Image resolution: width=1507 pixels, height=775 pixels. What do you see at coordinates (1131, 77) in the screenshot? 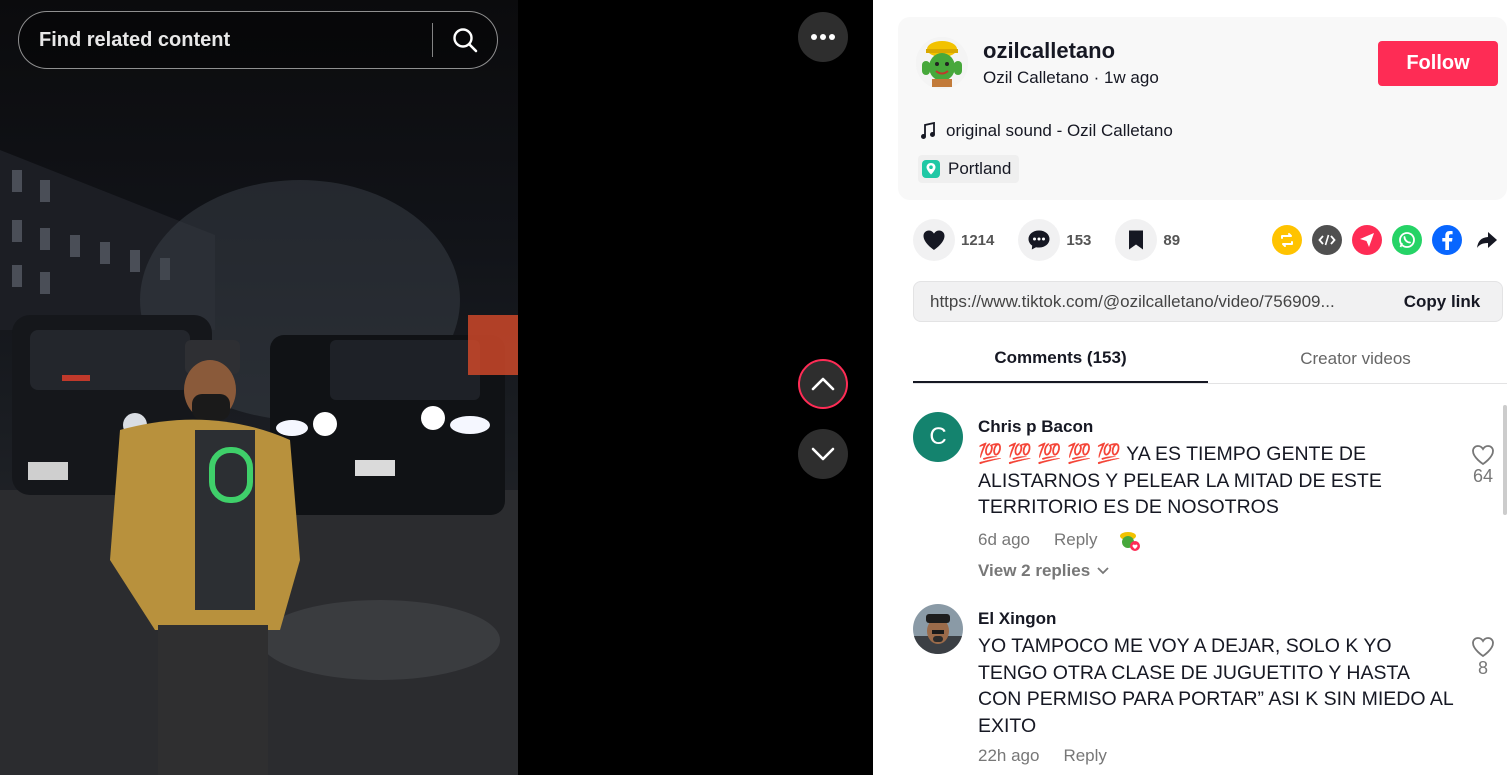
I see `post-time: 1w ago` at bounding box center [1131, 77].